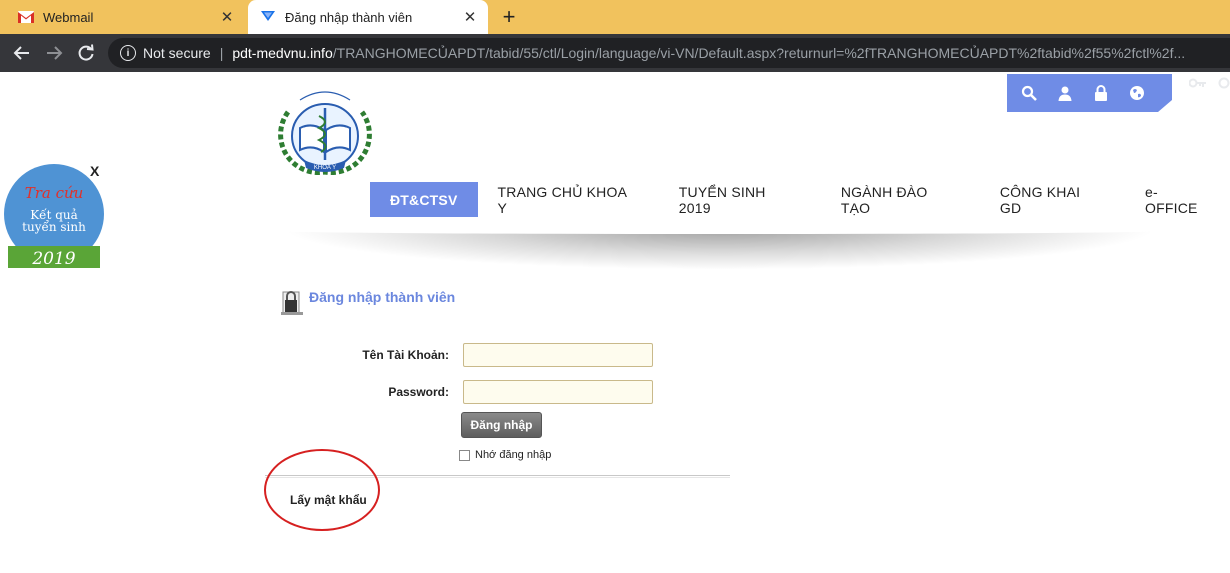 The image size is (1230, 573). What do you see at coordinates (900, 199) in the screenshot?
I see `menu-item-nganh-dao-tao: NGÀNH ĐÀO TẠO` at bounding box center [900, 199].